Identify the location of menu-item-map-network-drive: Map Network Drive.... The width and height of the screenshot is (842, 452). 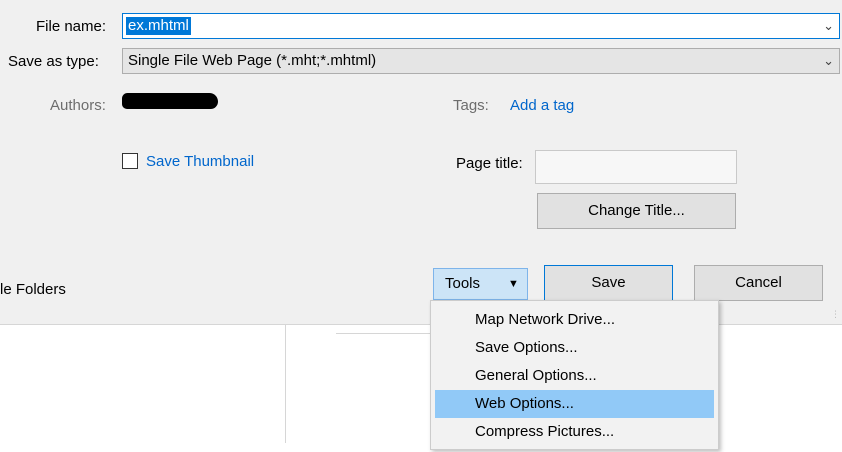
(574, 320).